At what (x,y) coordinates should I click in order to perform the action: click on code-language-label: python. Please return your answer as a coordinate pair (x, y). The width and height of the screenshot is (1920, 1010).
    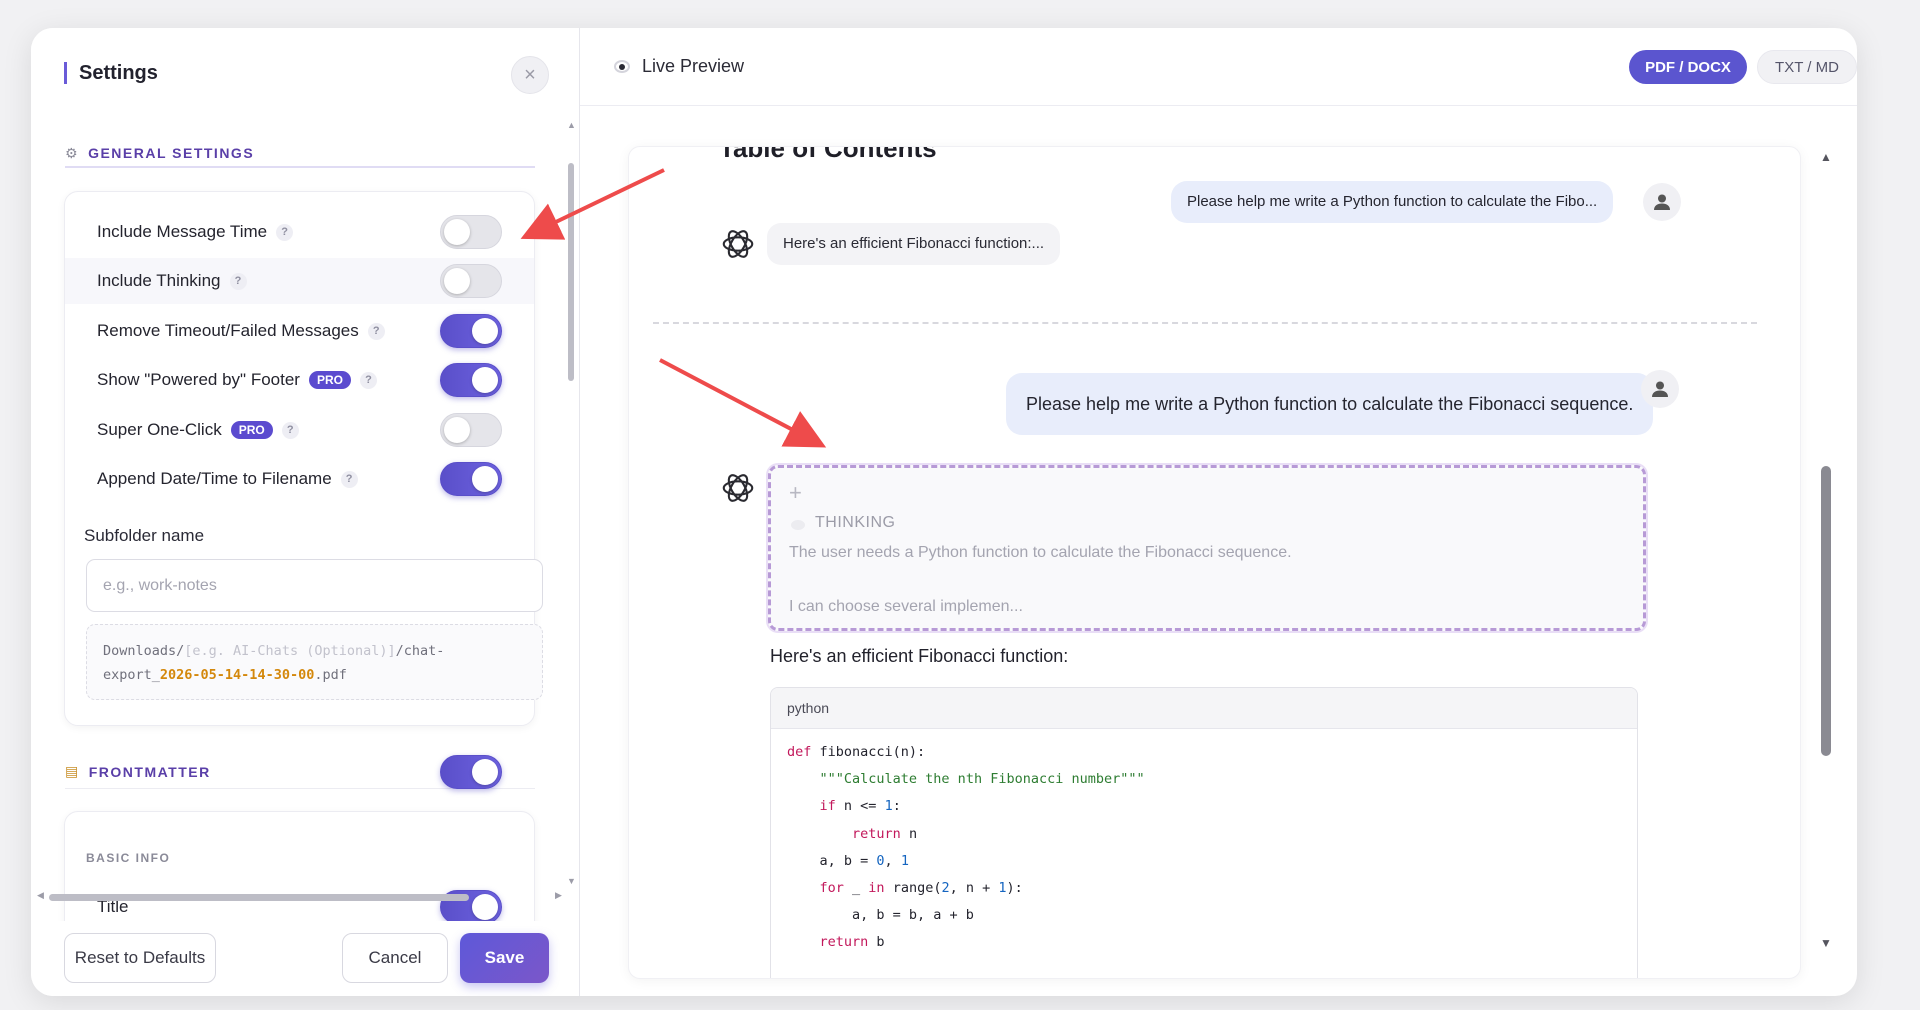
    Looking at the image, I should click on (1204, 708).